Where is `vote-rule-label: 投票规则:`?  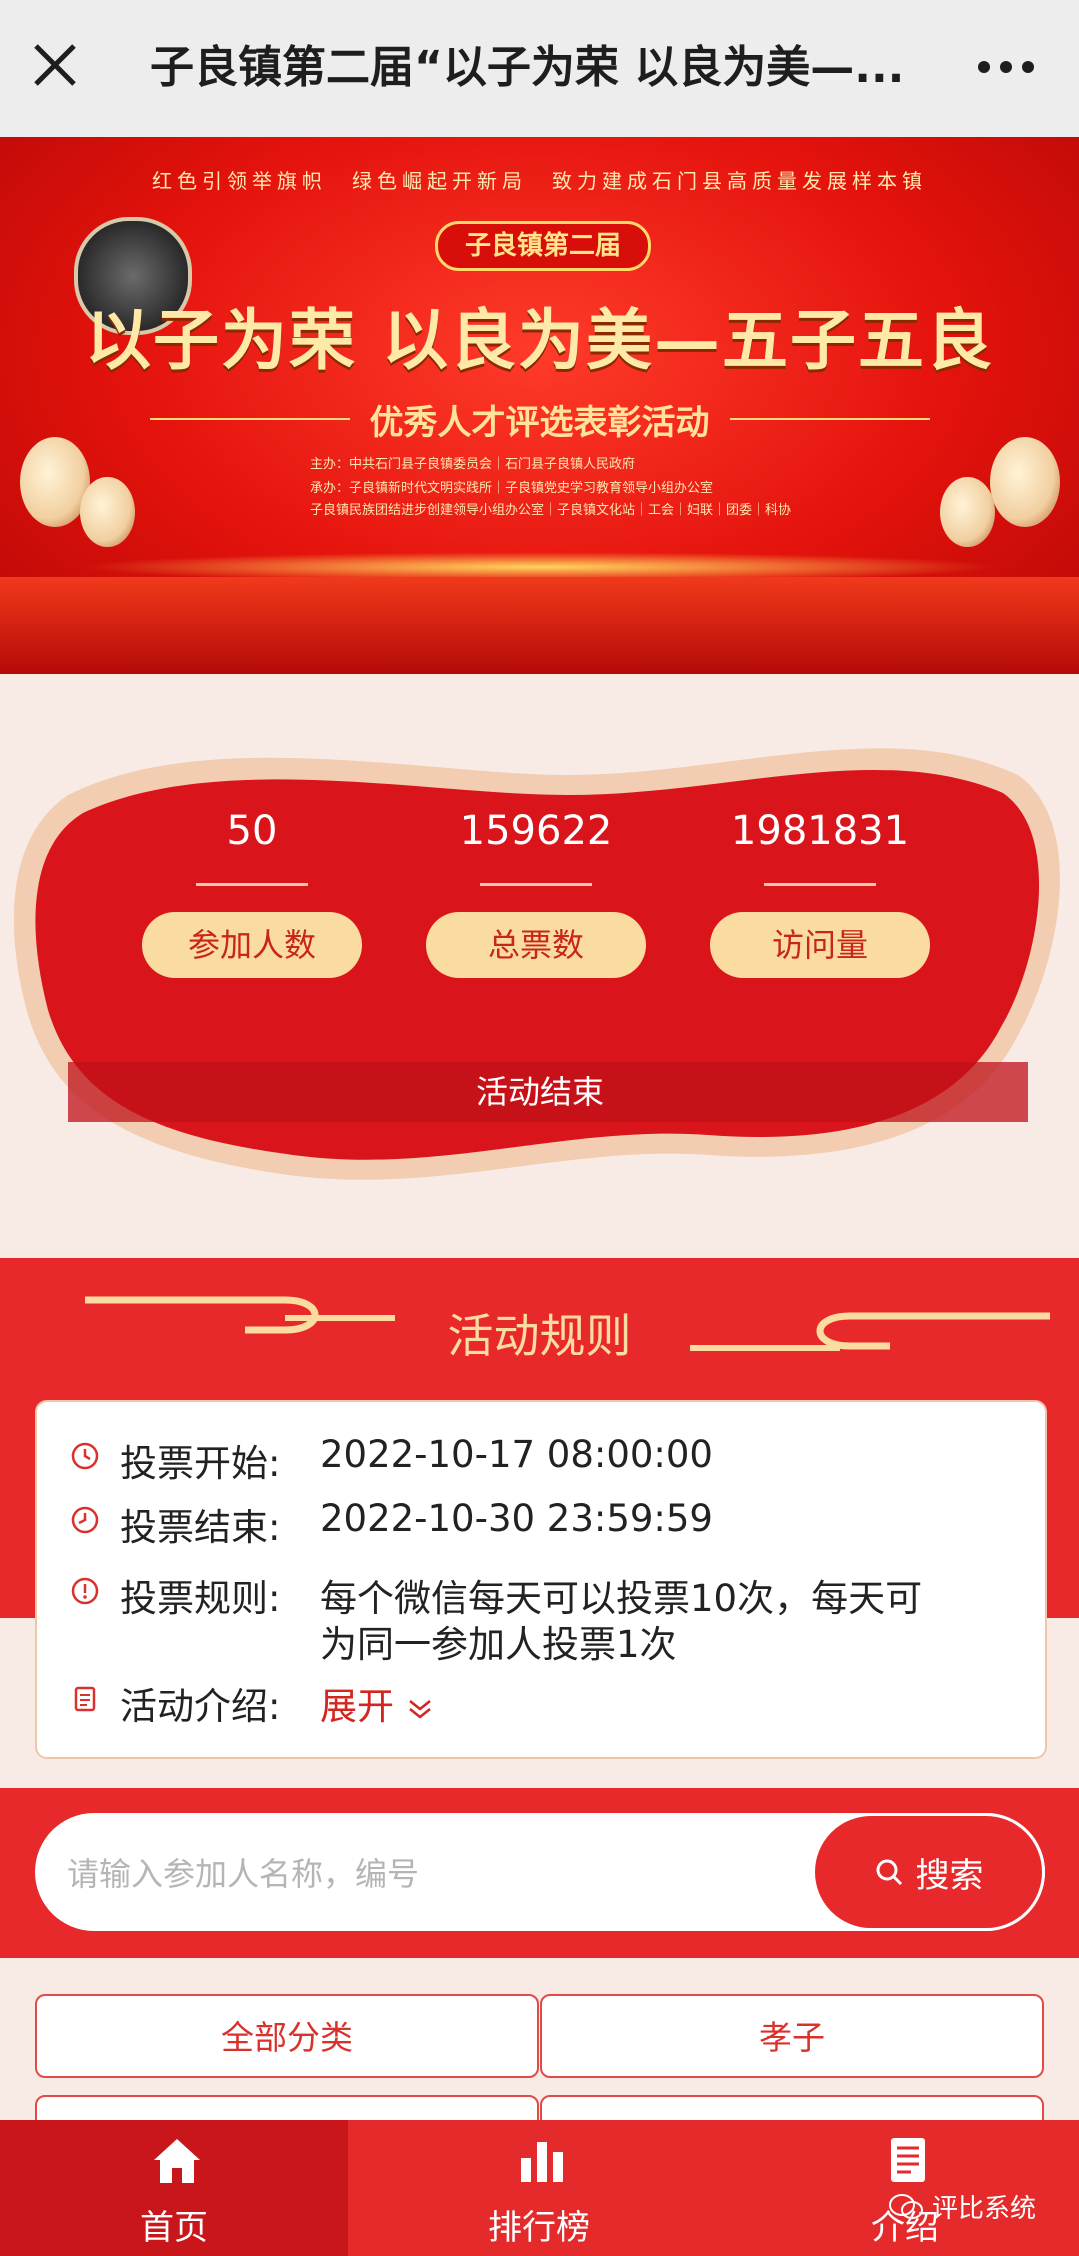
vote-rule-label: 投票规则: is located at coordinates (200, 1598).